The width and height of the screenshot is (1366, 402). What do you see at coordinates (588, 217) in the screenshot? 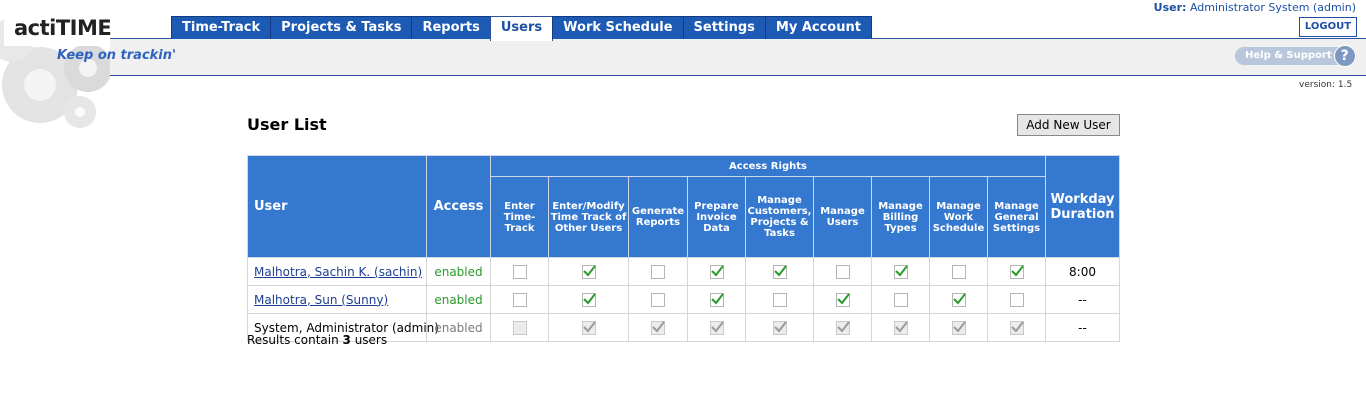
I see `column-header-right: Enter/Modify Time Track of Other Users` at bounding box center [588, 217].